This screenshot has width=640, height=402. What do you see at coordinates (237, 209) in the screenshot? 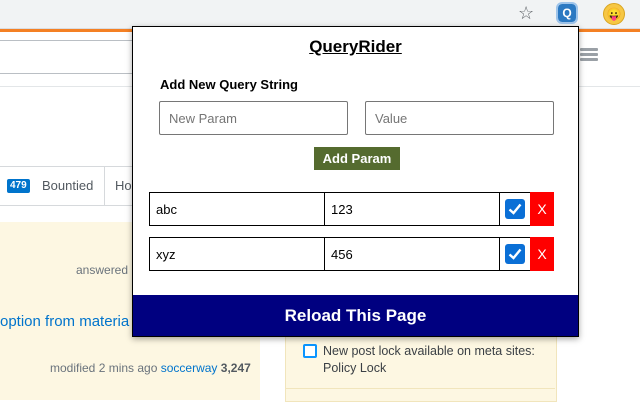
I see `param-key-field: abc` at bounding box center [237, 209].